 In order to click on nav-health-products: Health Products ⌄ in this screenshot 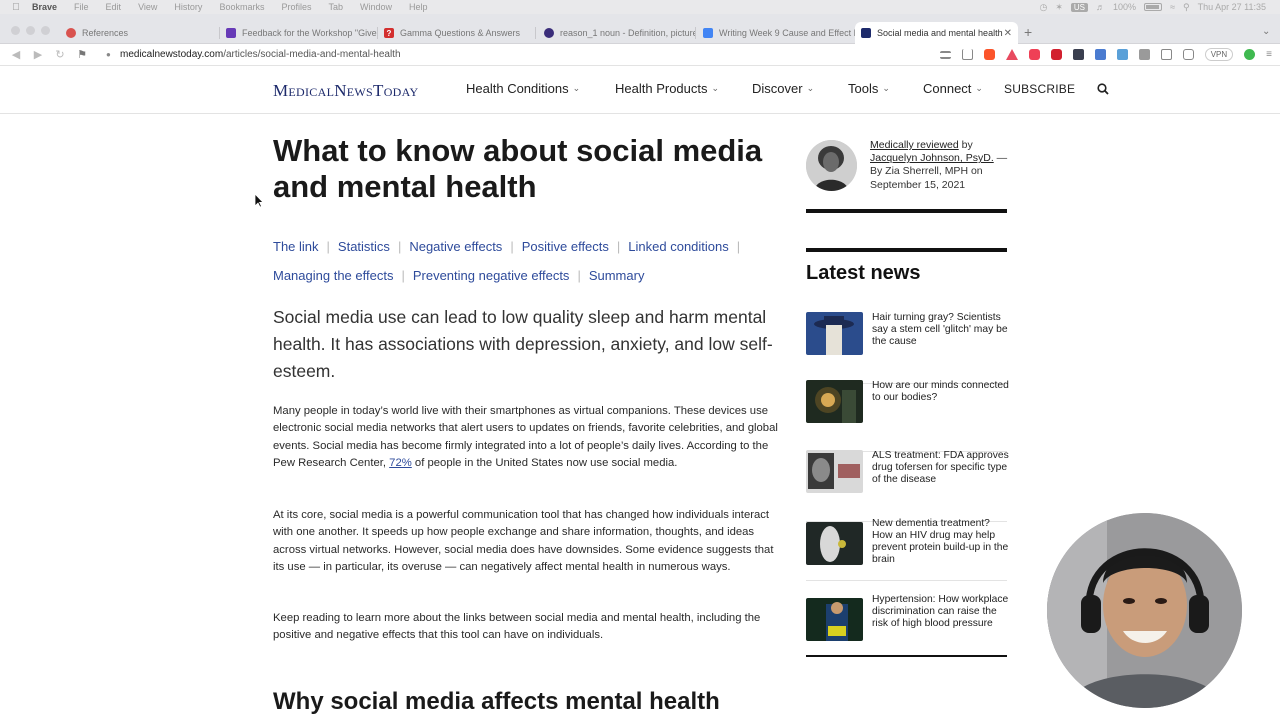, I will do `click(667, 88)`.